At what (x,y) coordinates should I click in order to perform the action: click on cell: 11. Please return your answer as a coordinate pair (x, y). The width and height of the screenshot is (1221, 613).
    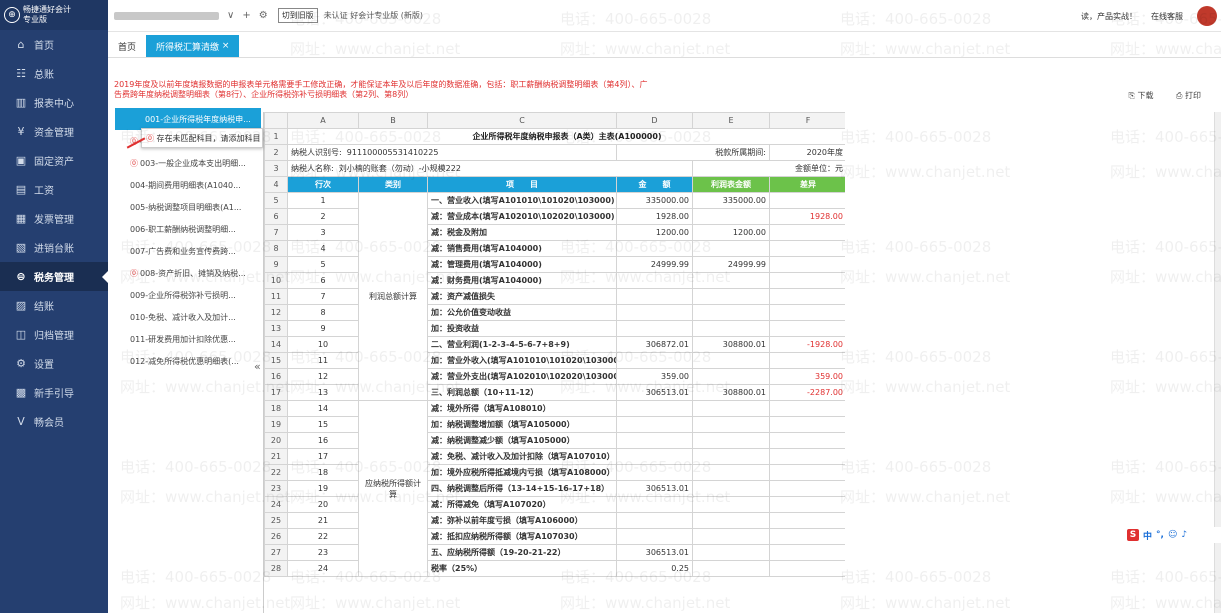
    Looking at the image, I should click on (323, 360).